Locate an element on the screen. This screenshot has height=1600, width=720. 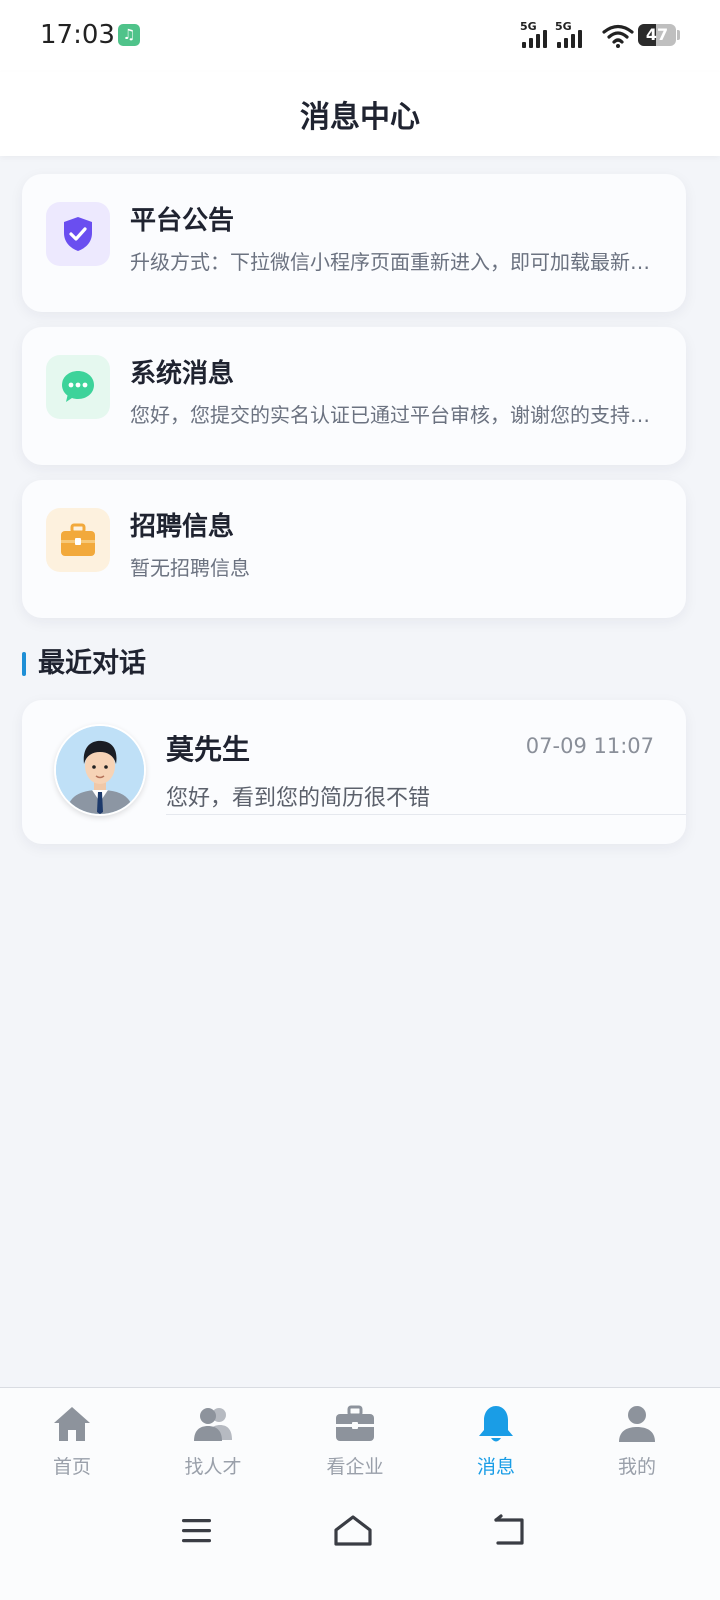
tab-label: 看企业 is located at coordinates (355, 1467).